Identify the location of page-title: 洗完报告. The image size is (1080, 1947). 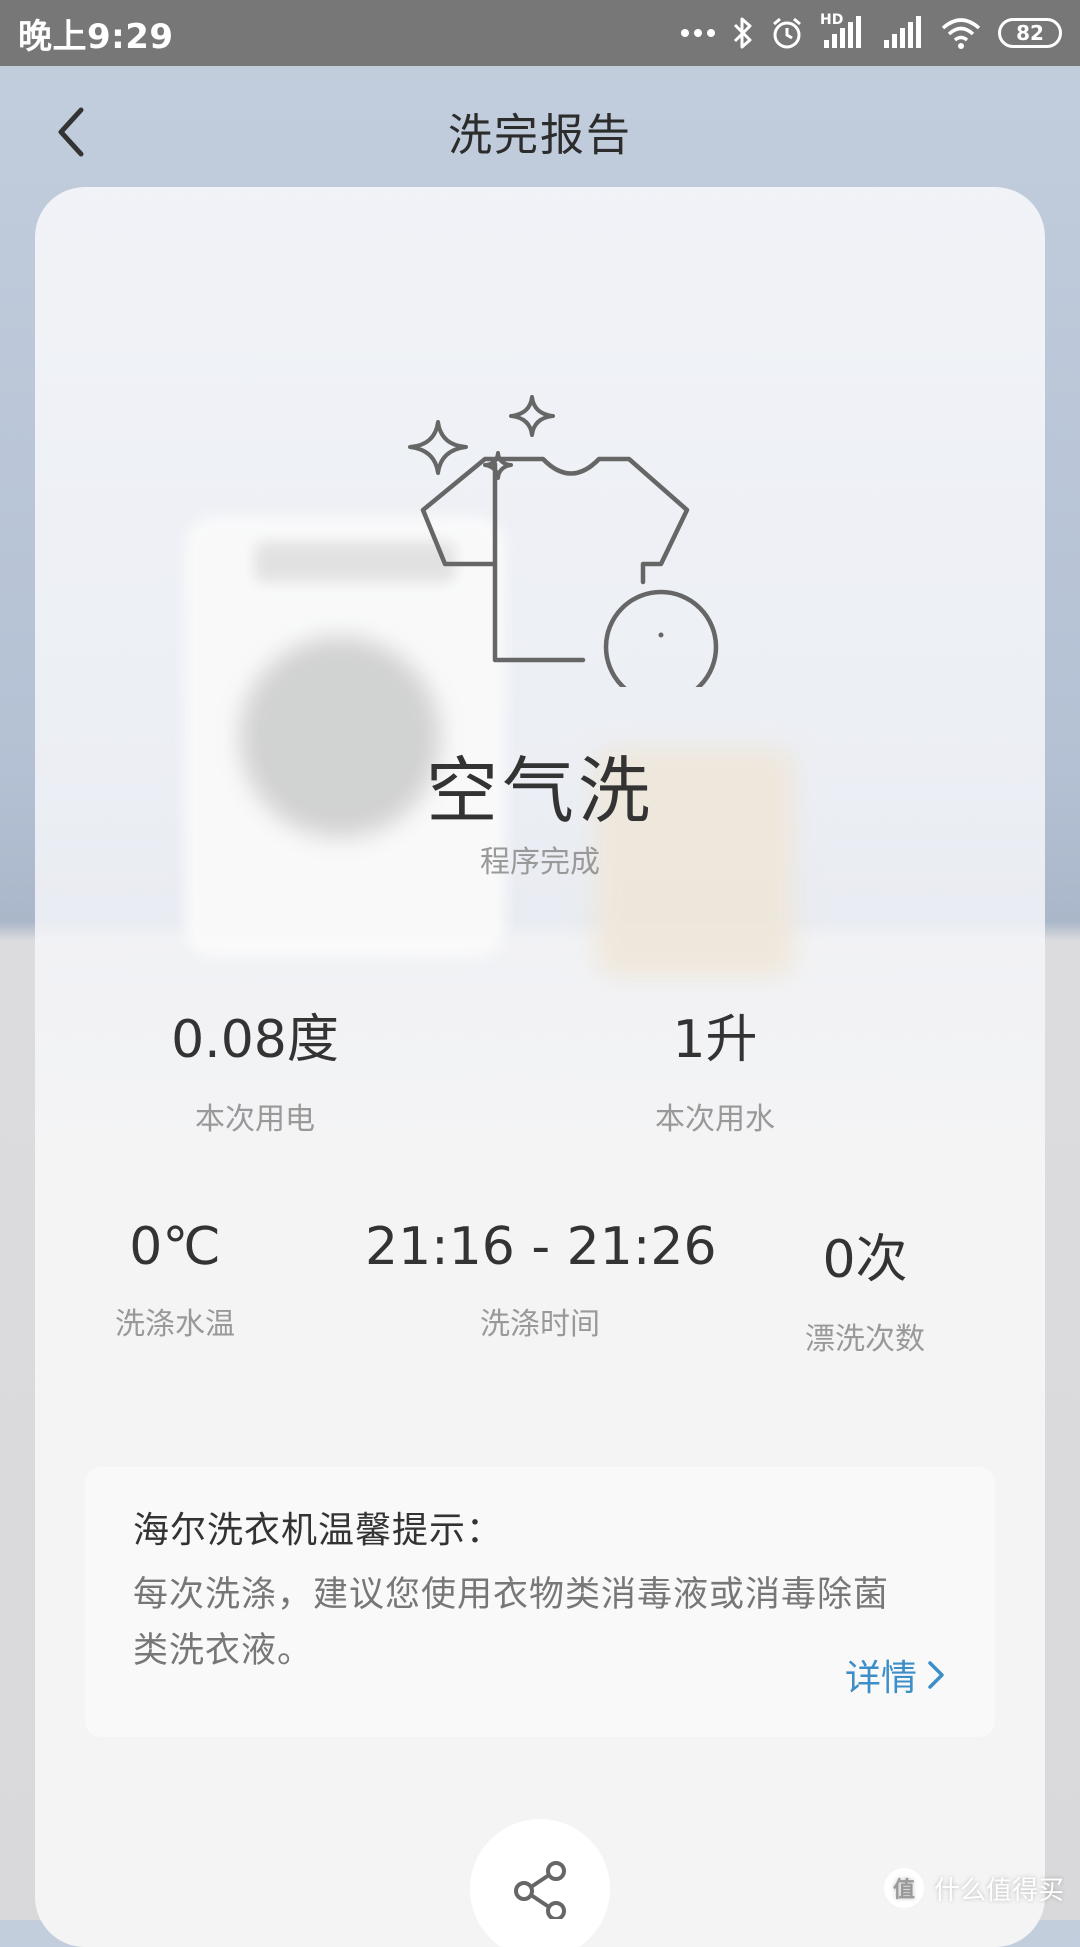
(540, 135).